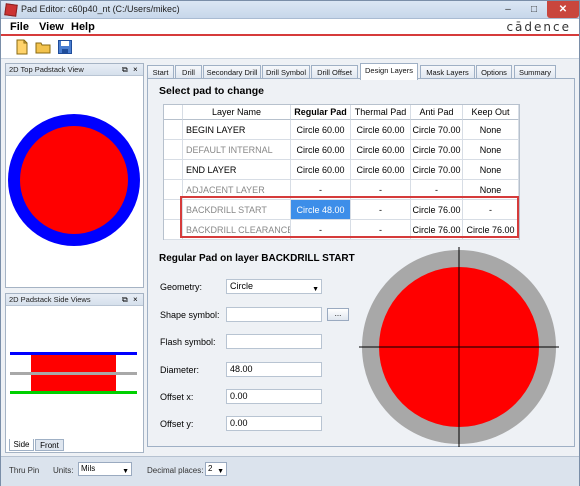 The height and width of the screenshot is (486, 580). What do you see at coordinates (459, 347) in the screenshot?
I see `pad-preview-canvas` at bounding box center [459, 347].